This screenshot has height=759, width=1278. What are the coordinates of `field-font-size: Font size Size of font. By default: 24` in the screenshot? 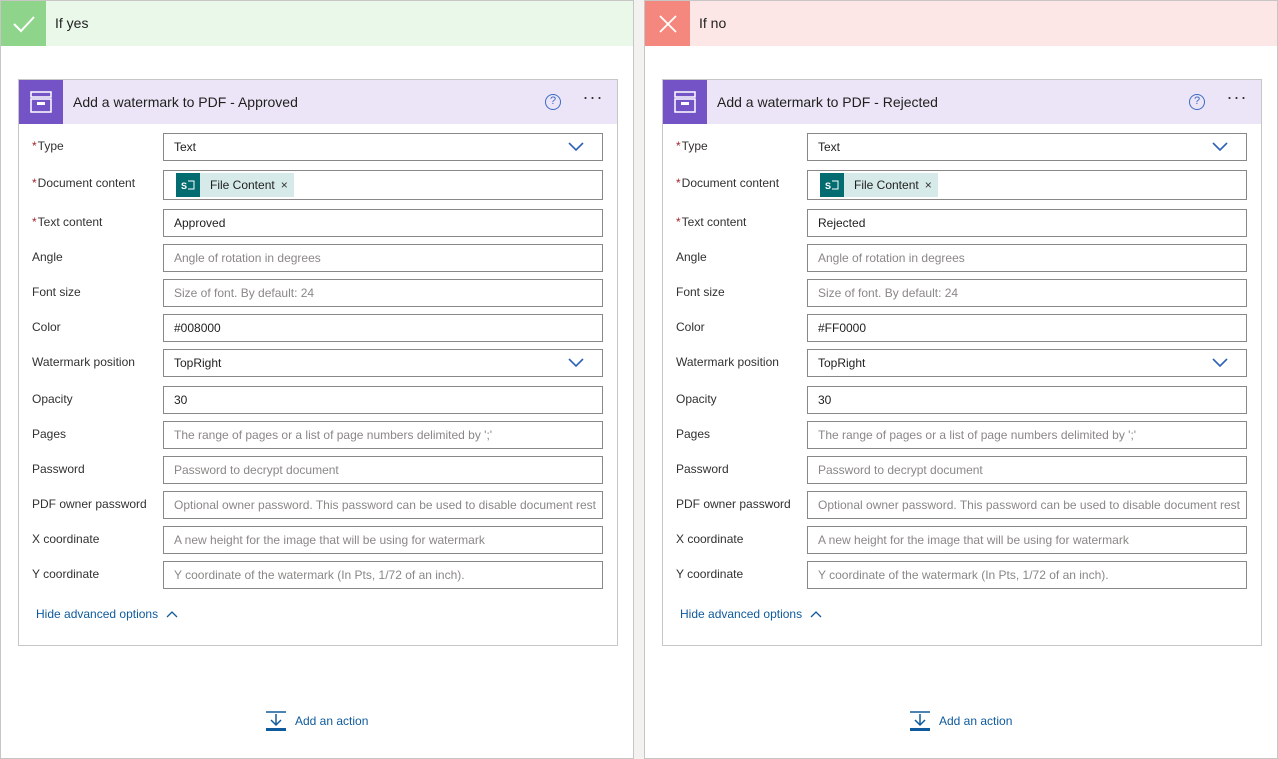 It's located at (962, 293).